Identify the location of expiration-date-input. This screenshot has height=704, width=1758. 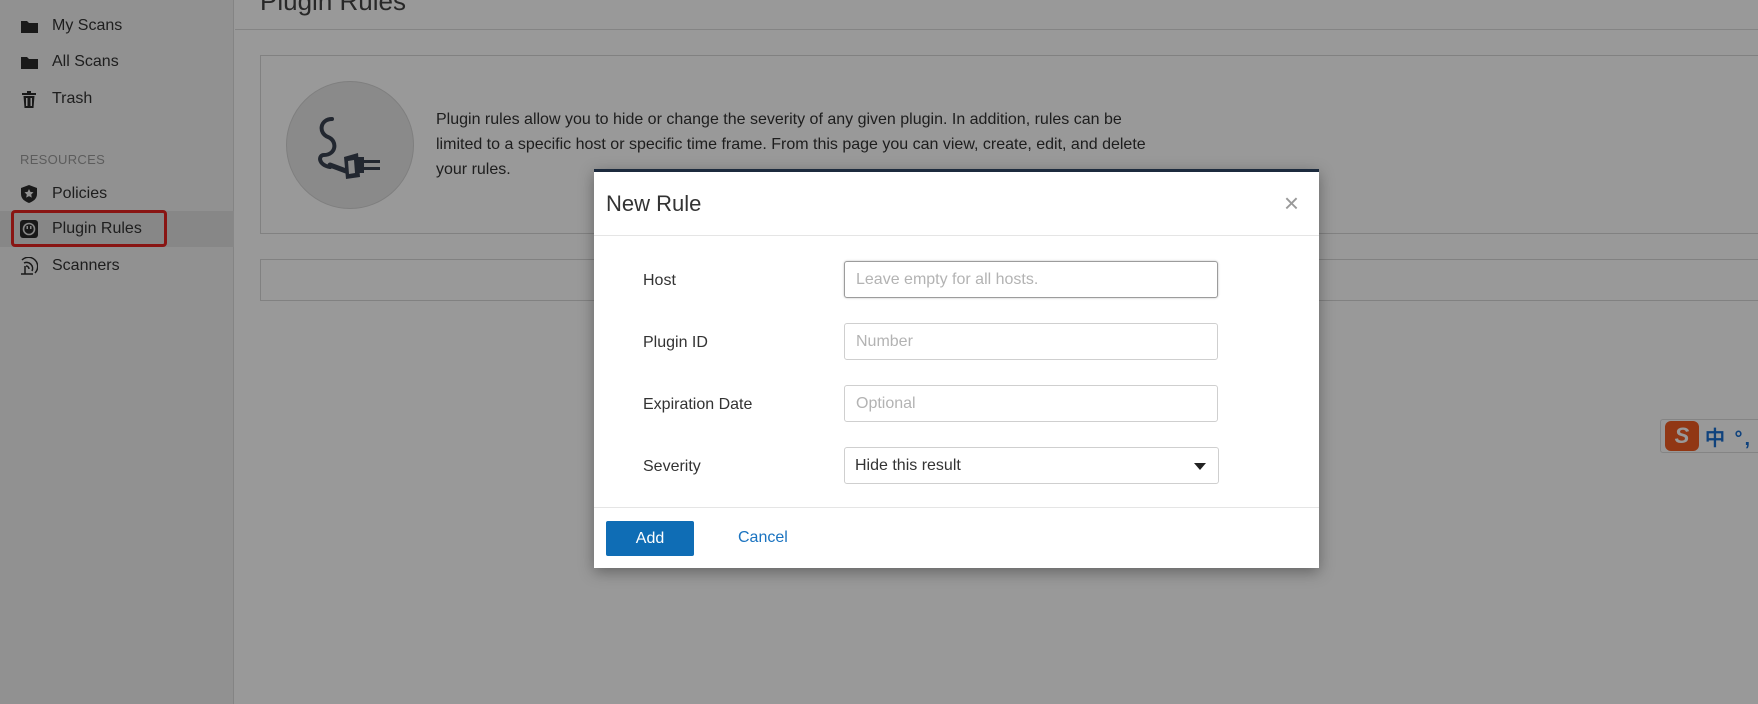
(1031, 403).